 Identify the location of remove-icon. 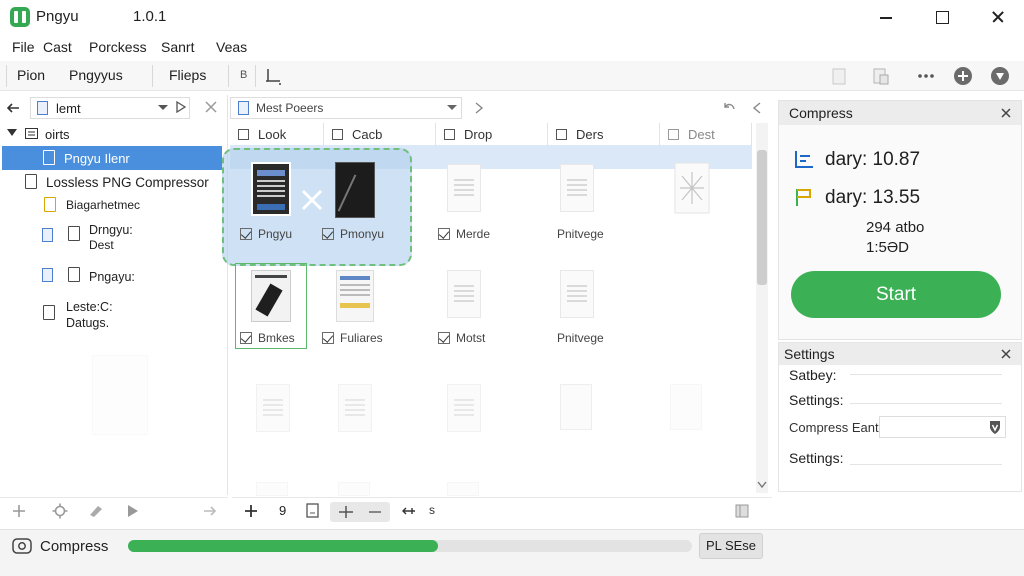
(312, 200).